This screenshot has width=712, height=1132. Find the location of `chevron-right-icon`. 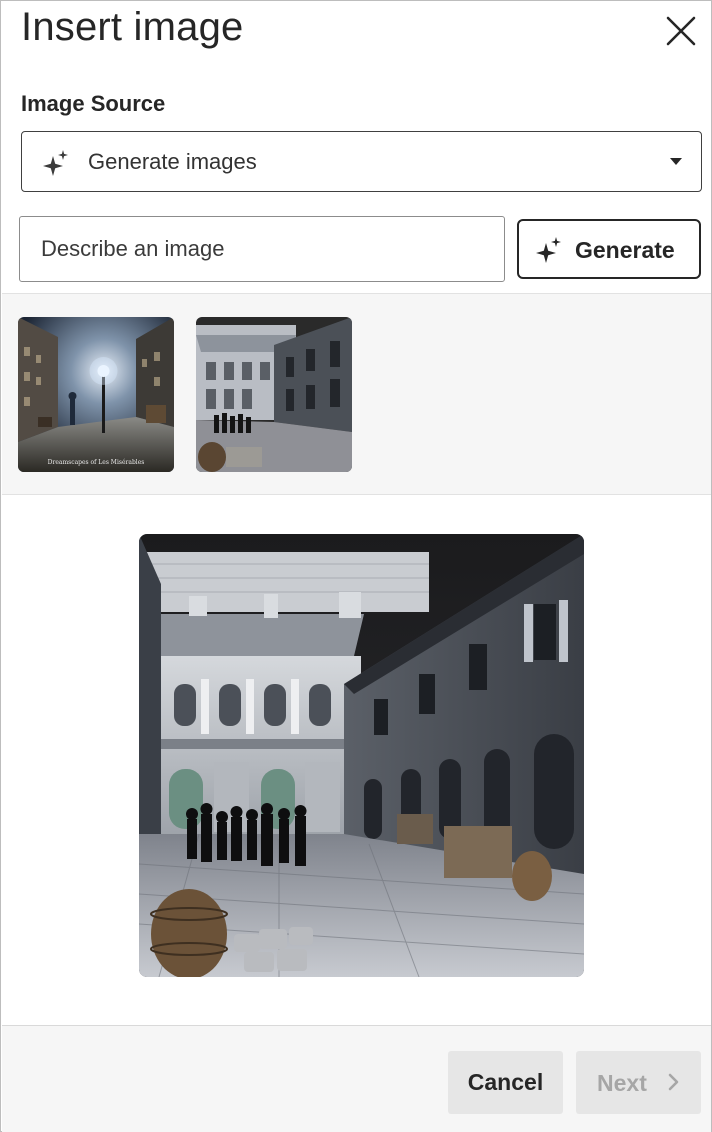

chevron-right-icon is located at coordinates (673, 1082).